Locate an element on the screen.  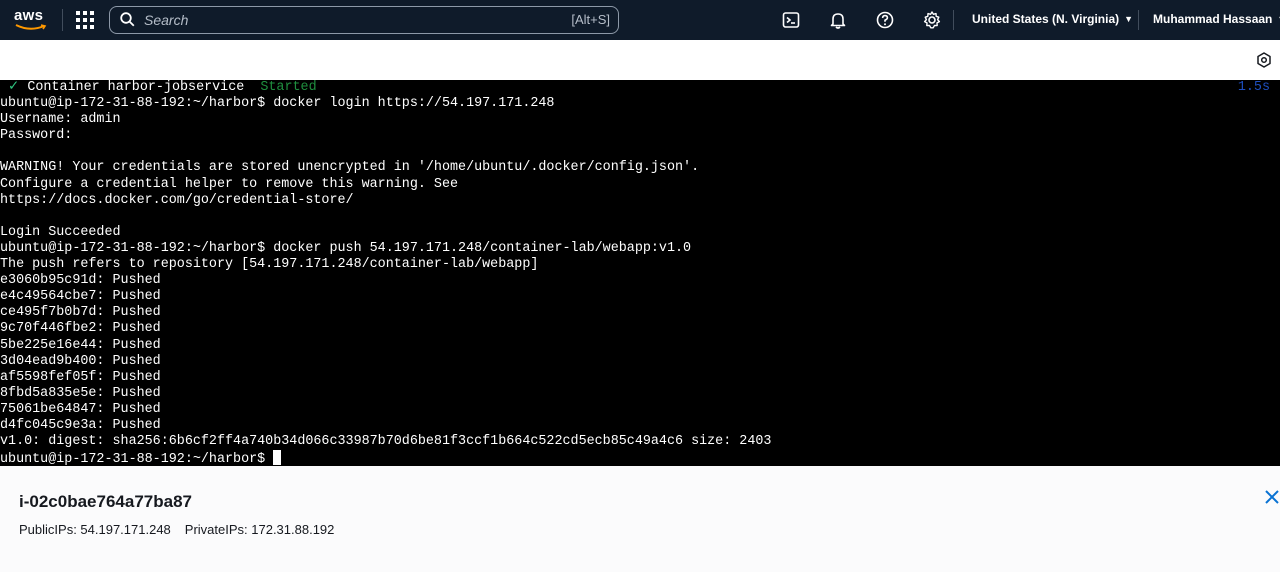
region-selector: United States (N. Virginia) ▼ is located at coordinates (1052, 19).